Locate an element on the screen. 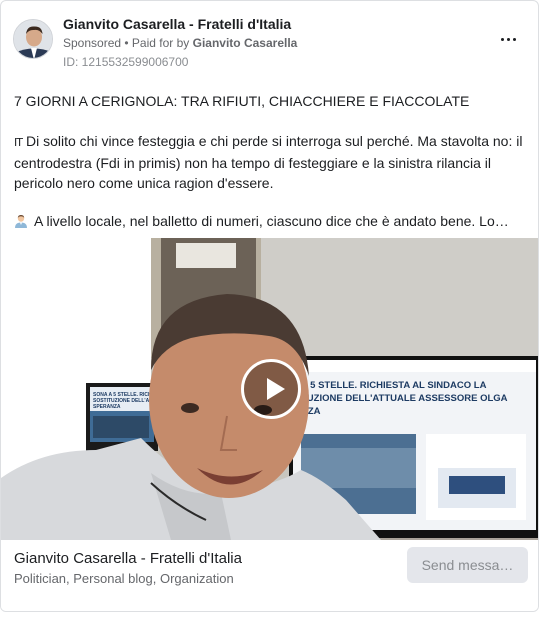 The height and width of the screenshot is (620, 539). flag-italy-icon: IT is located at coordinates (18, 142).